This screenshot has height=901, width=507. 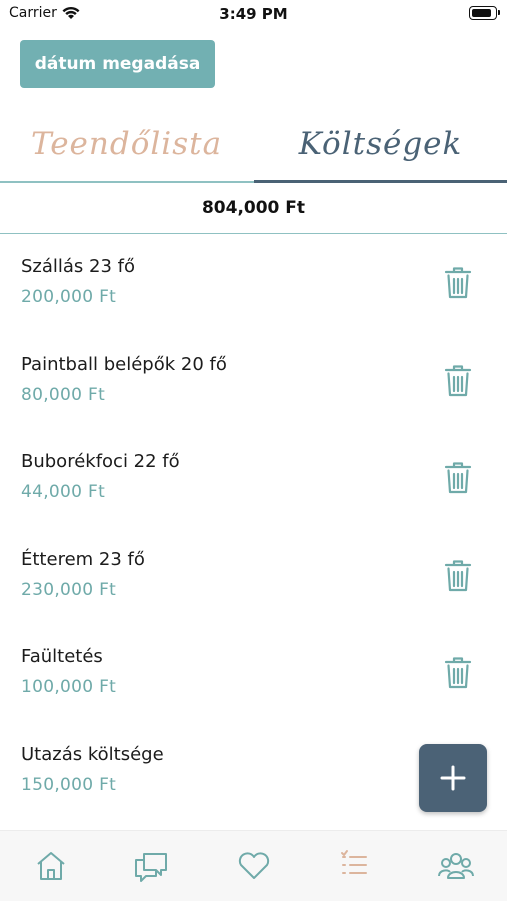 What do you see at coordinates (354, 866) in the screenshot?
I see `list-icon` at bounding box center [354, 866].